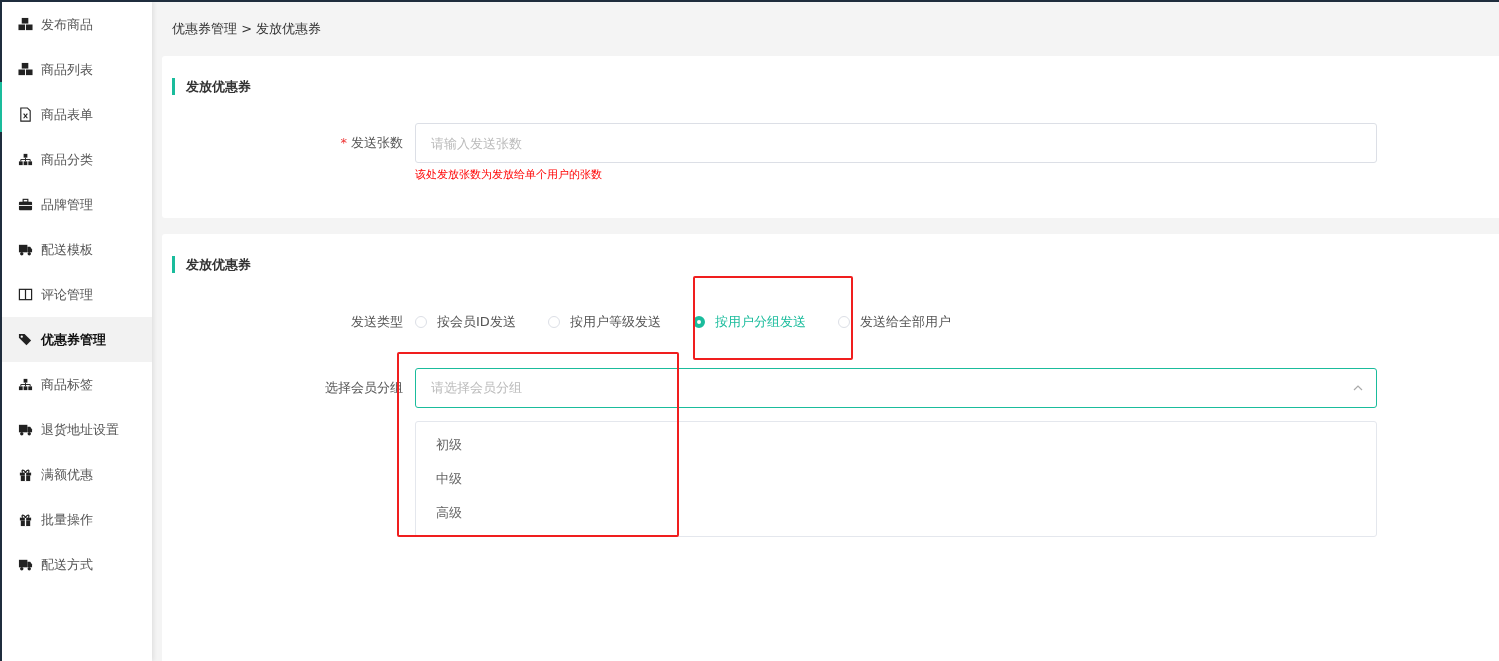  What do you see at coordinates (25, 294) in the screenshot?
I see `columns-icon` at bounding box center [25, 294].